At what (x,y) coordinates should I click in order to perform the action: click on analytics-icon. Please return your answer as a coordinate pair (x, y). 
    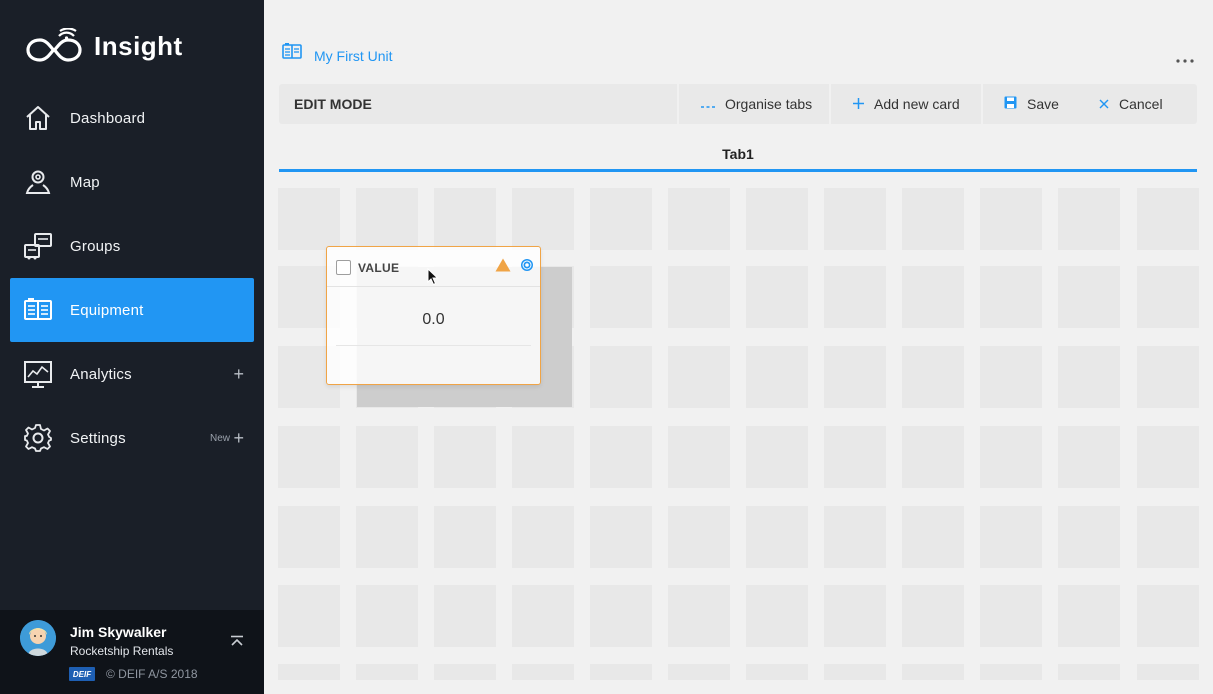
    Looking at the image, I should click on (38, 374).